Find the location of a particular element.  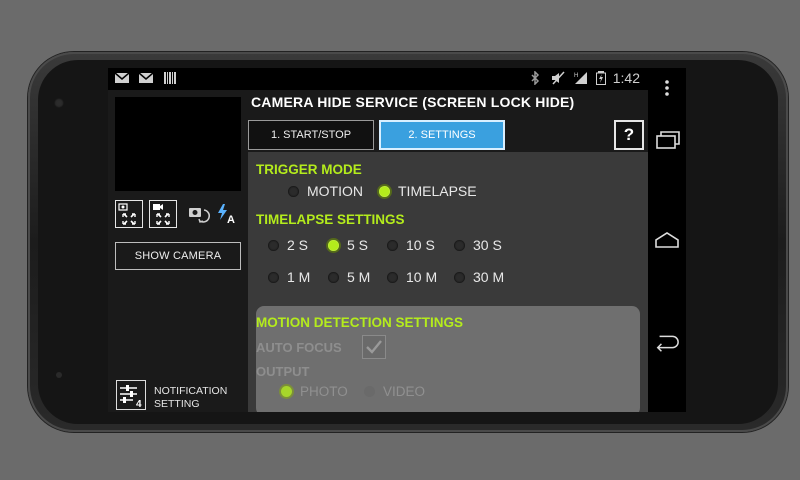

trigger-option-timelapse: TIMELAPSE is located at coordinates (428, 191).